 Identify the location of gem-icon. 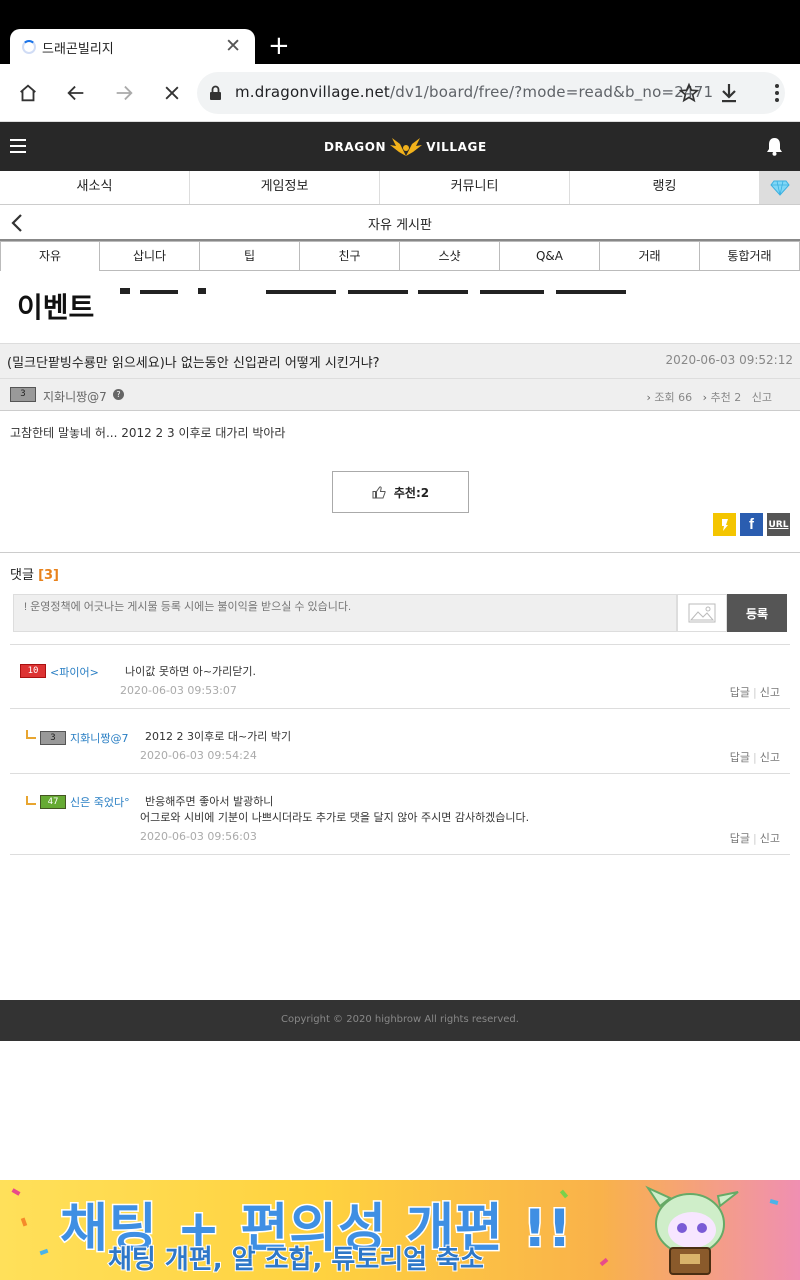
(780, 187).